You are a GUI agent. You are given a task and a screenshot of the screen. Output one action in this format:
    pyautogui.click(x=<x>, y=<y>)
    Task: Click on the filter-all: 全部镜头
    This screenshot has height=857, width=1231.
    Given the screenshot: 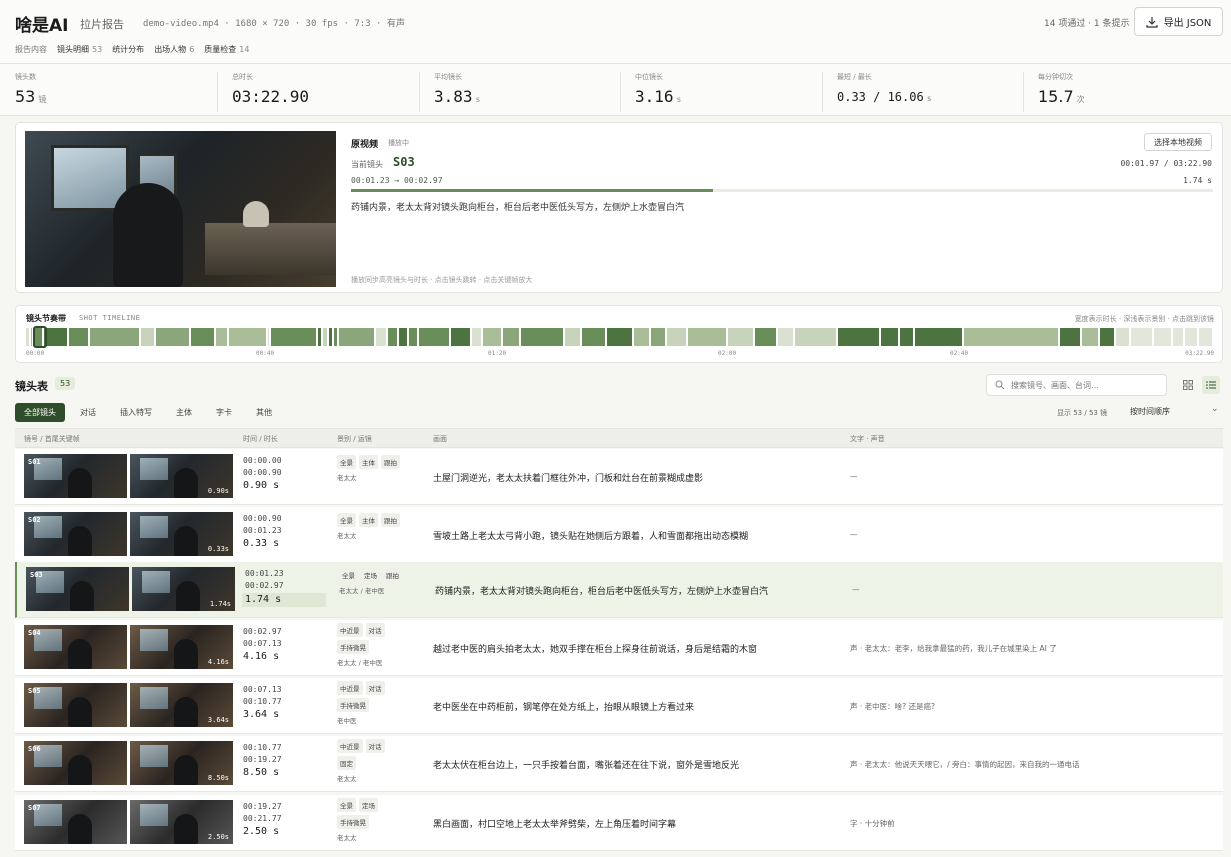 What is the action you would take?
    pyautogui.click(x=40, y=412)
    